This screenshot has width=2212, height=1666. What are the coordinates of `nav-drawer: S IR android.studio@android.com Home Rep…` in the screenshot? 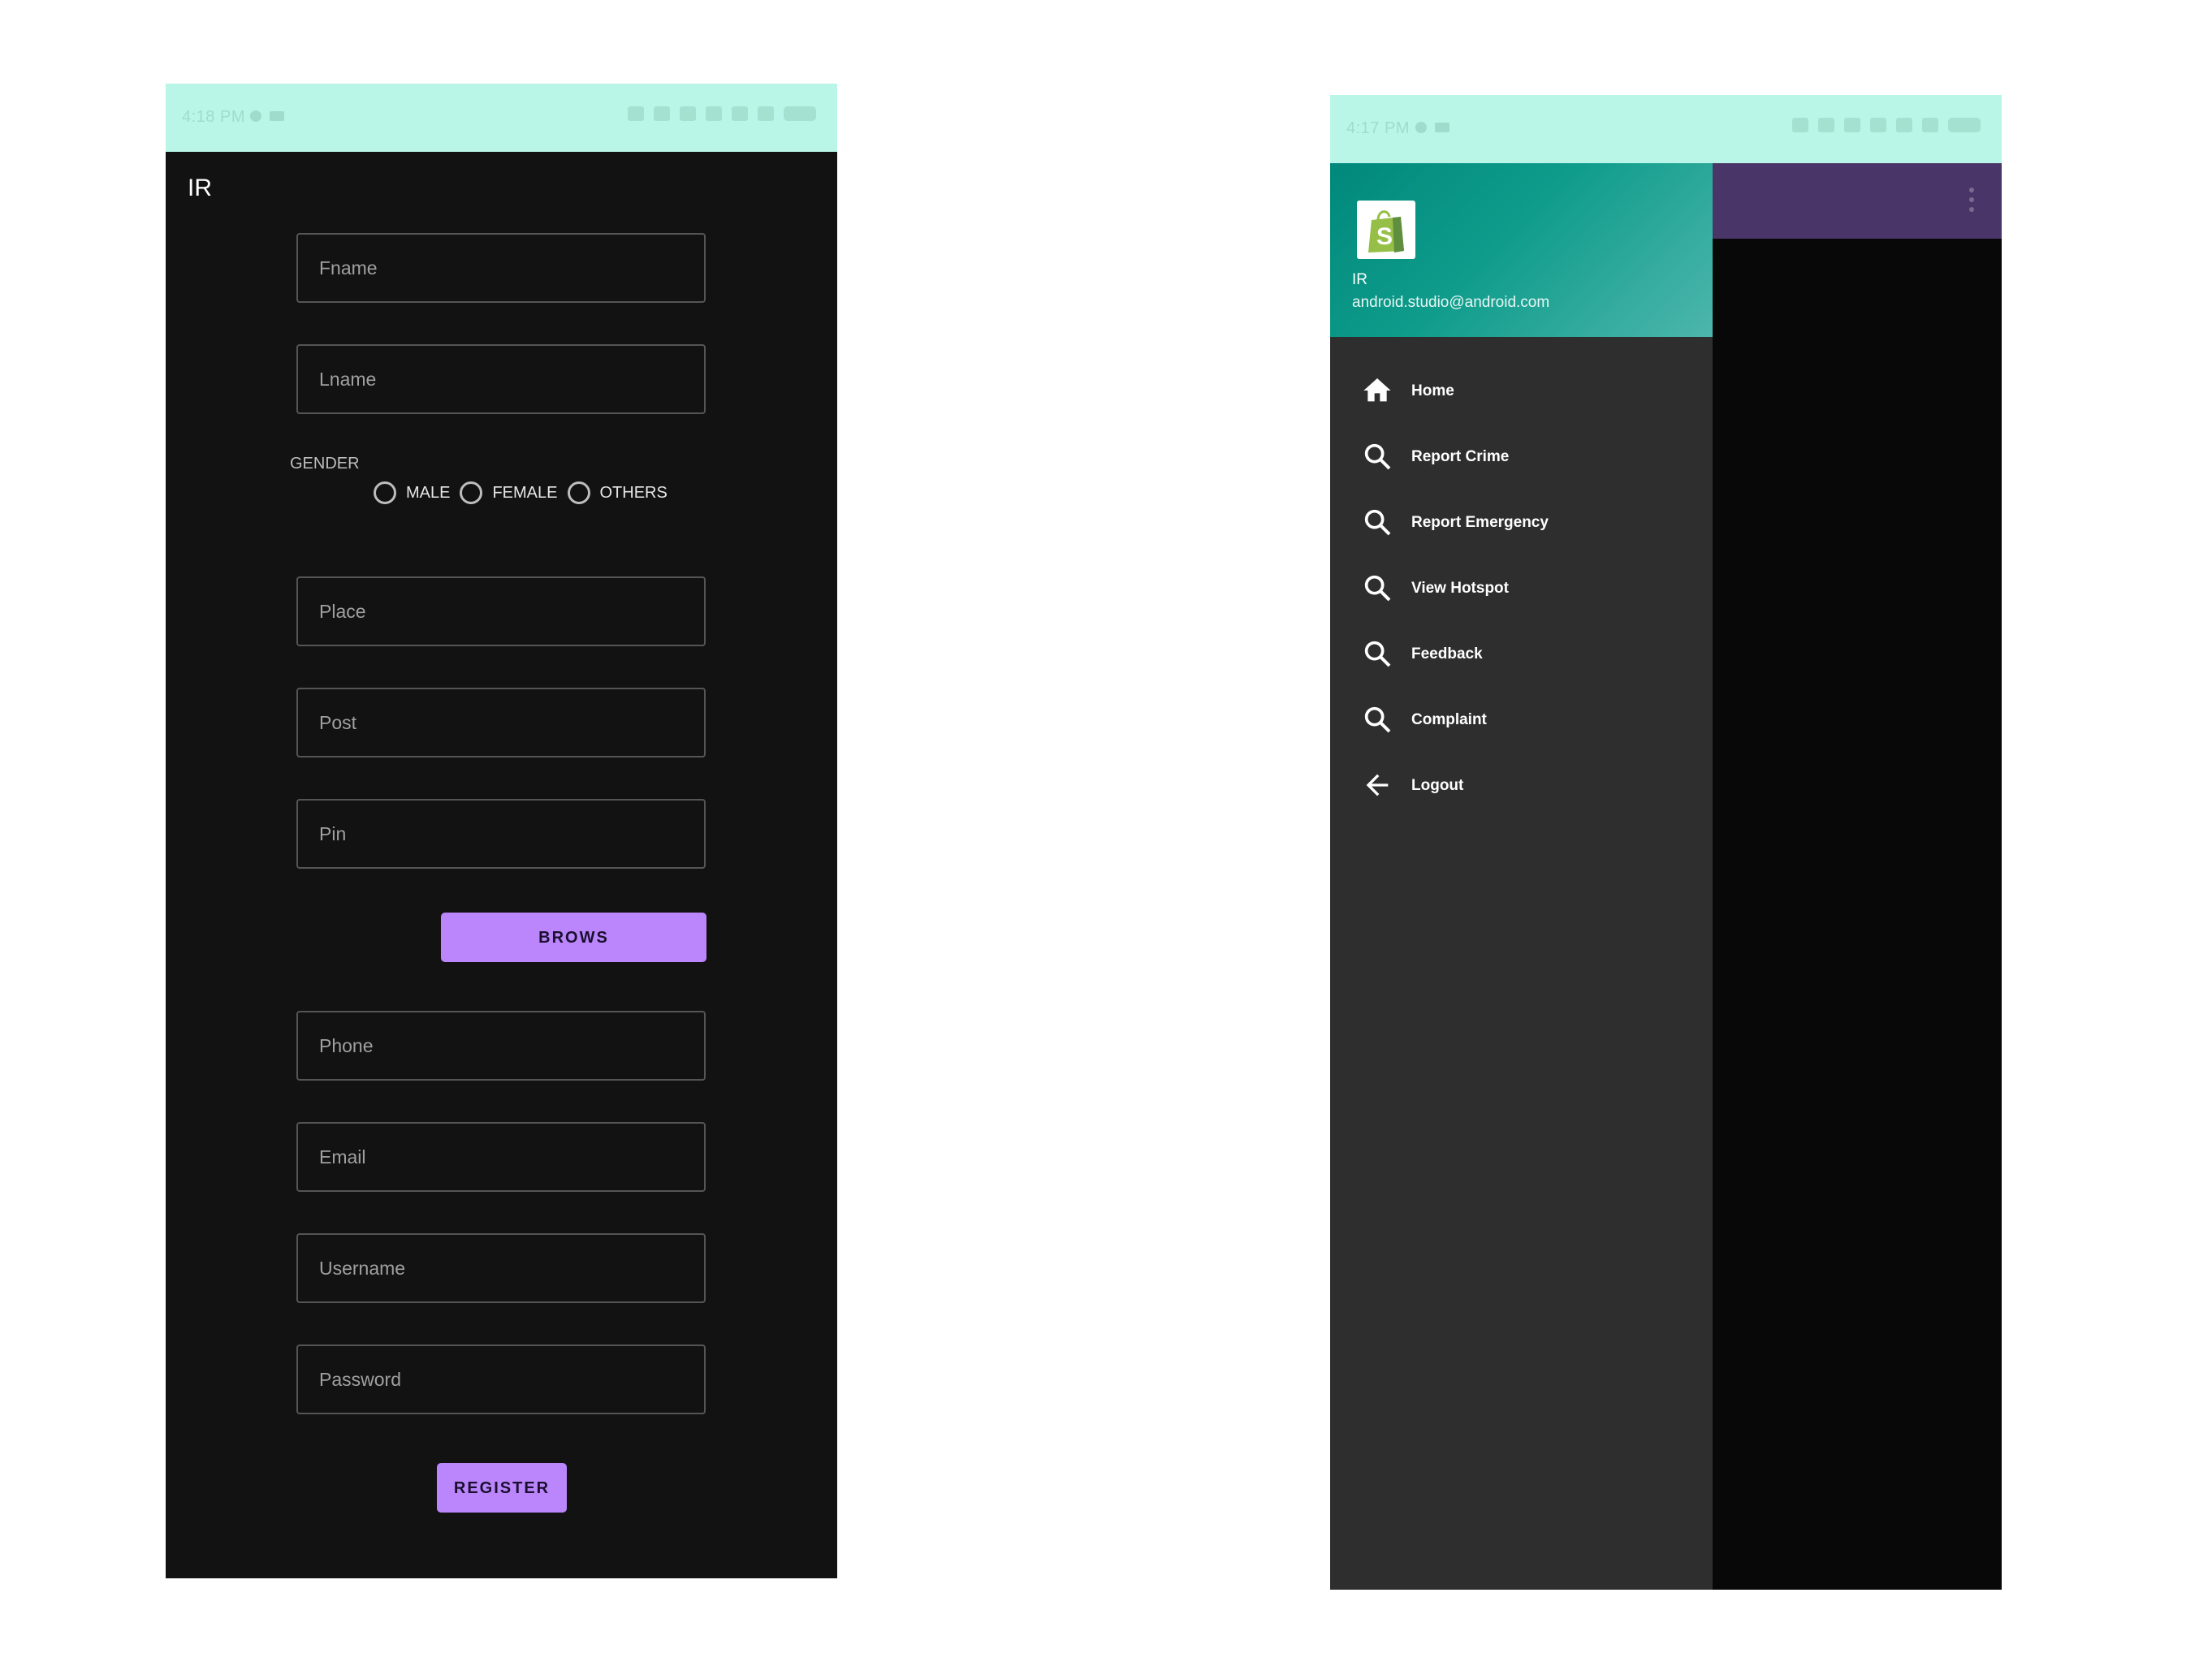 It's located at (1521, 876).